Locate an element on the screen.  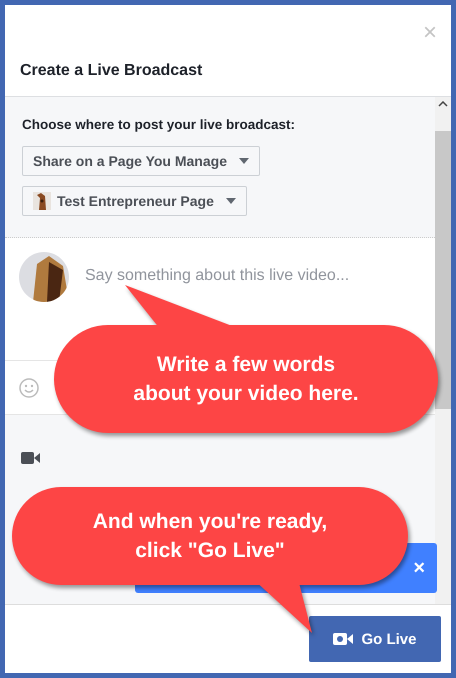
audience-dropdown: Share on a Page You Manage is located at coordinates (141, 161).